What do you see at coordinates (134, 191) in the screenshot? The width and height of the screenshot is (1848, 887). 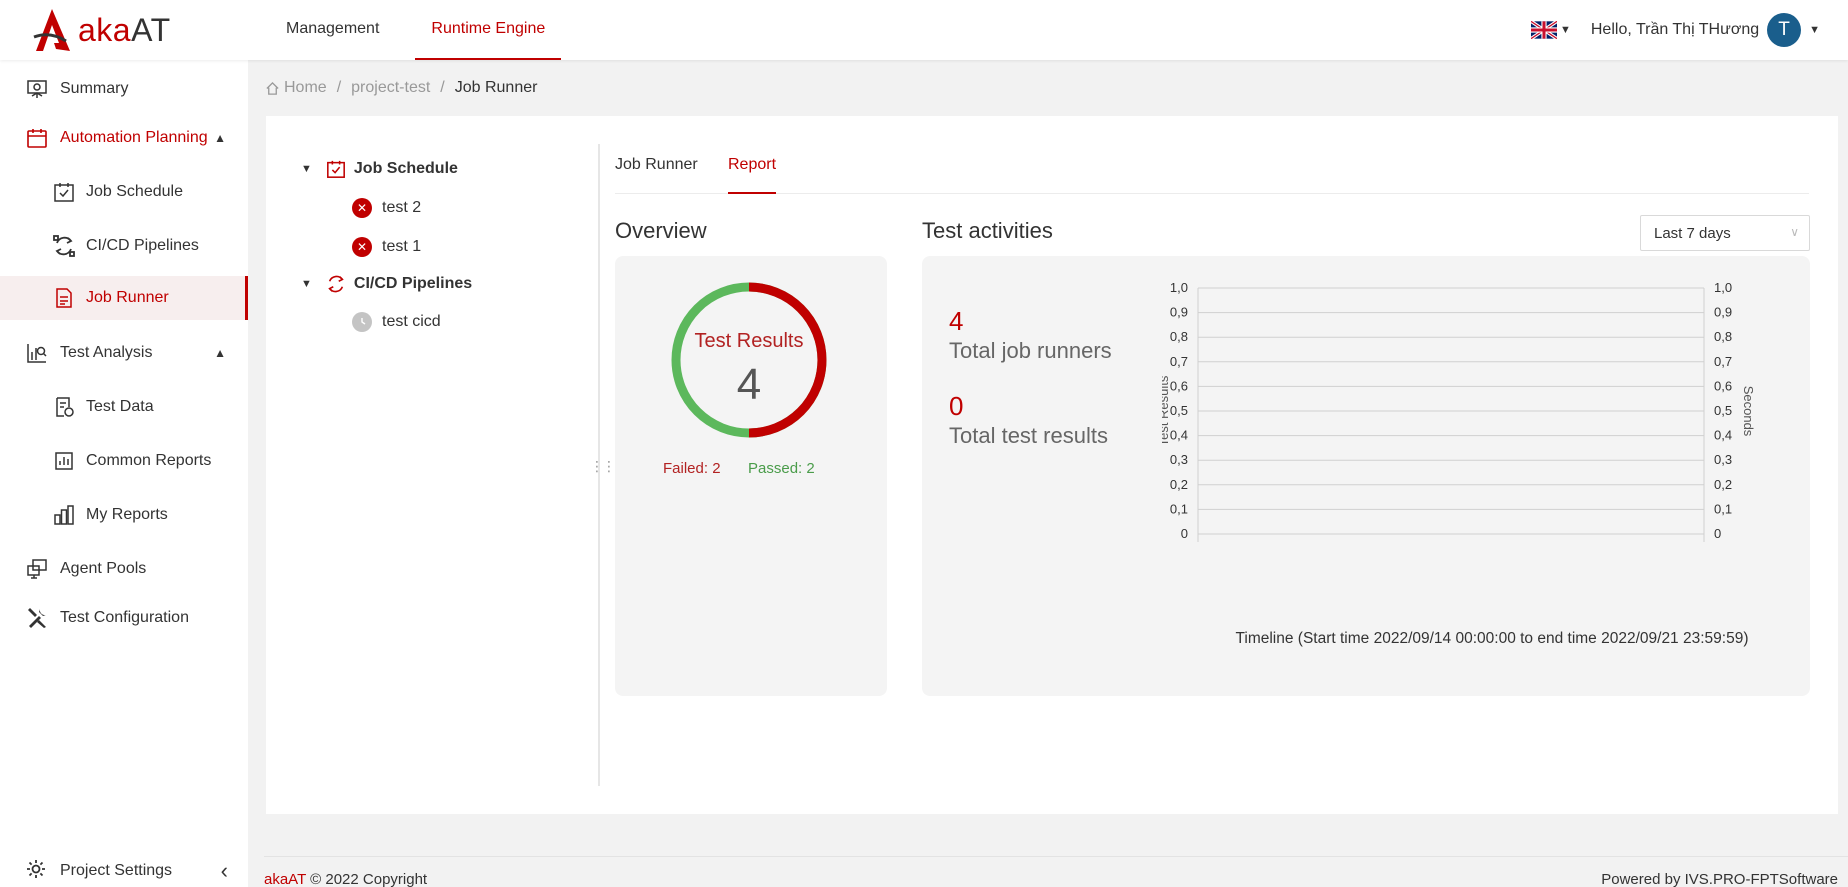 I see `sidebar-item-label: Job Schedule` at bounding box center [134, 191].